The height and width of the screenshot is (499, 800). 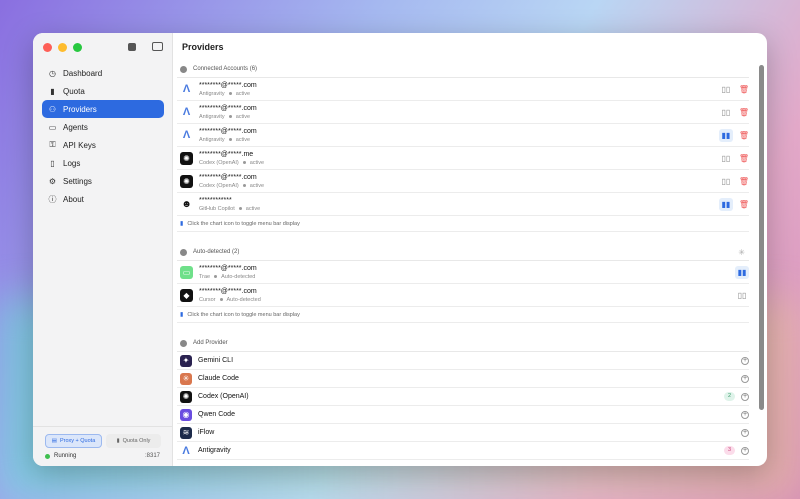 I want to click on account-row: ☻ ************ GitHub Copilot active ▮▮ 🗑, so click(x=463, y=204).